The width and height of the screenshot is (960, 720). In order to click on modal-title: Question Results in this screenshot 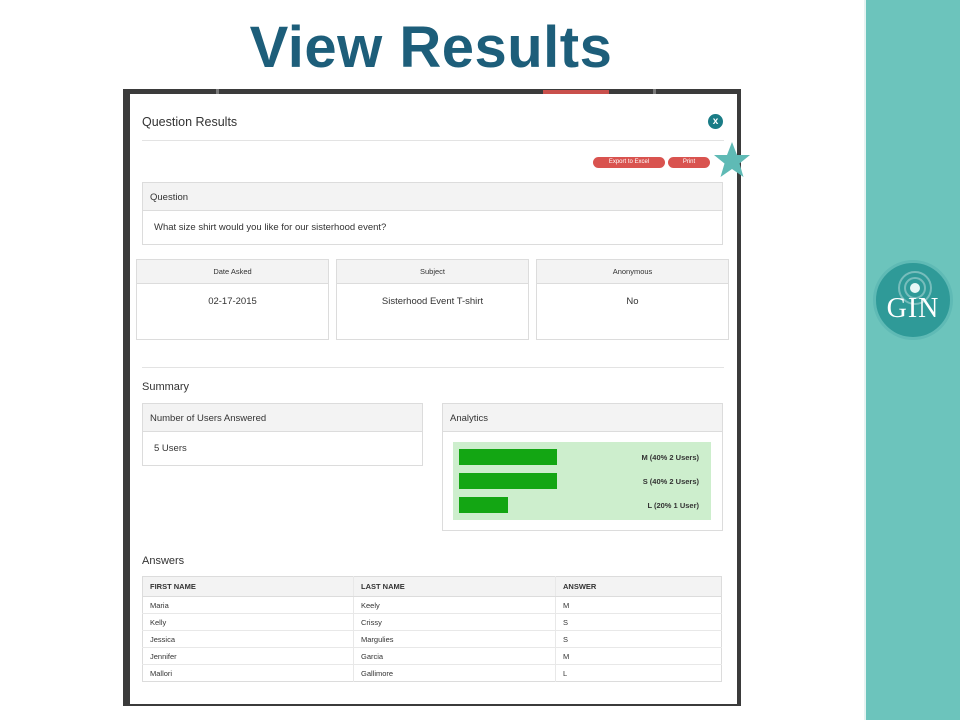, I will do `click(190, 122)`.